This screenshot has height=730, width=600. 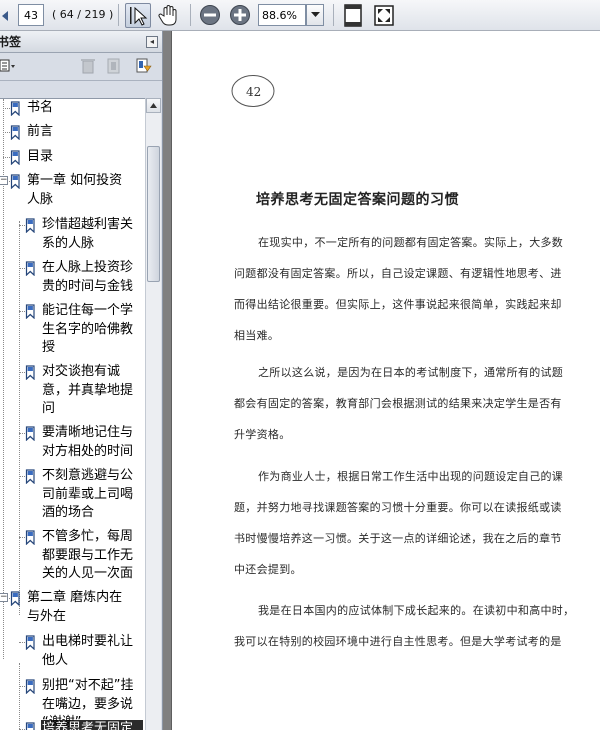 I want to click on bookmark-label: 目录, so click(x=40, y=156).